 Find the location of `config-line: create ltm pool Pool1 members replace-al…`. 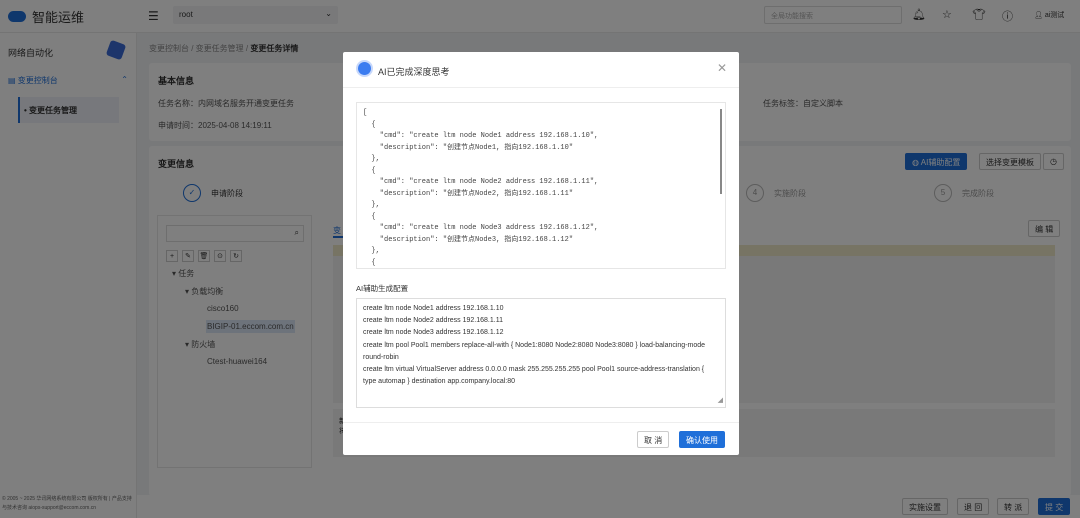

config-line: create ltm pool Pool1 members replace-al… is located at coordinates (534, 351).